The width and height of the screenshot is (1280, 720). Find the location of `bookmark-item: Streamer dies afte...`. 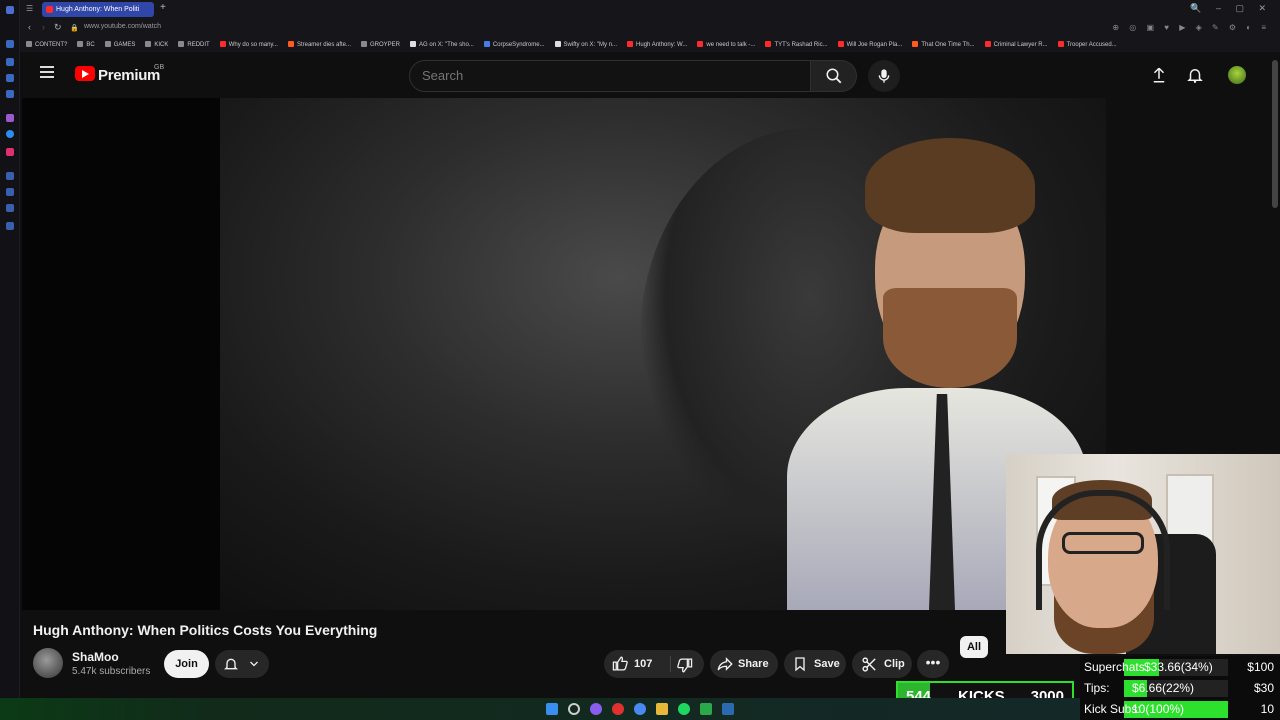

bookmark-item: Streamer dies afte... is located at coordinates (319, 45).